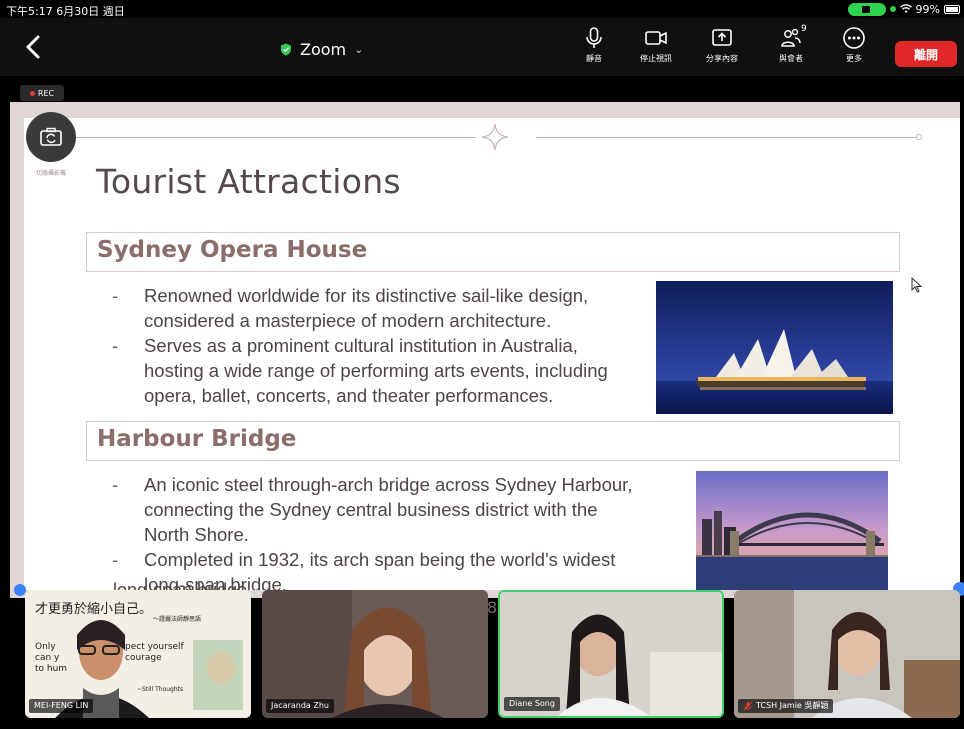 The width and height of the screenshot is (964, 729). What do you see at coordinates (927, 9) in the screenshot?
I see `battery-percent: 99%` at bounding box center [927, 9].